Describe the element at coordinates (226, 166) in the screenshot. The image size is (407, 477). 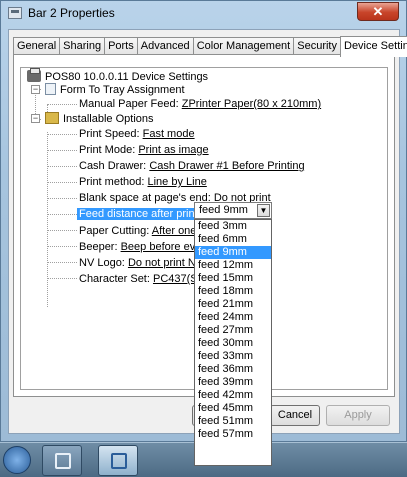
I see `option-value: Cash Drawer #1 Before Printing` at that location.